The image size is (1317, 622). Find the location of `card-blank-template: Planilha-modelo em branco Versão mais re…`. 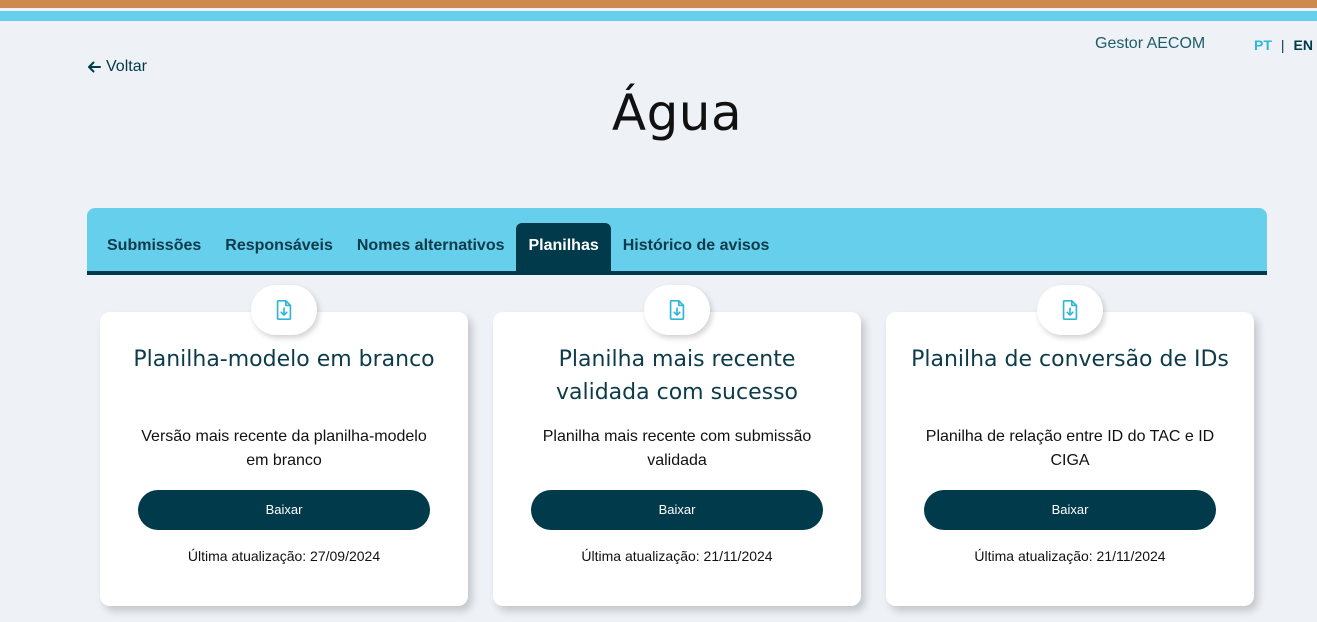

card-blank-template: Planilha-modelo em branco Versão mais re… is located at coordinates (284, 445).